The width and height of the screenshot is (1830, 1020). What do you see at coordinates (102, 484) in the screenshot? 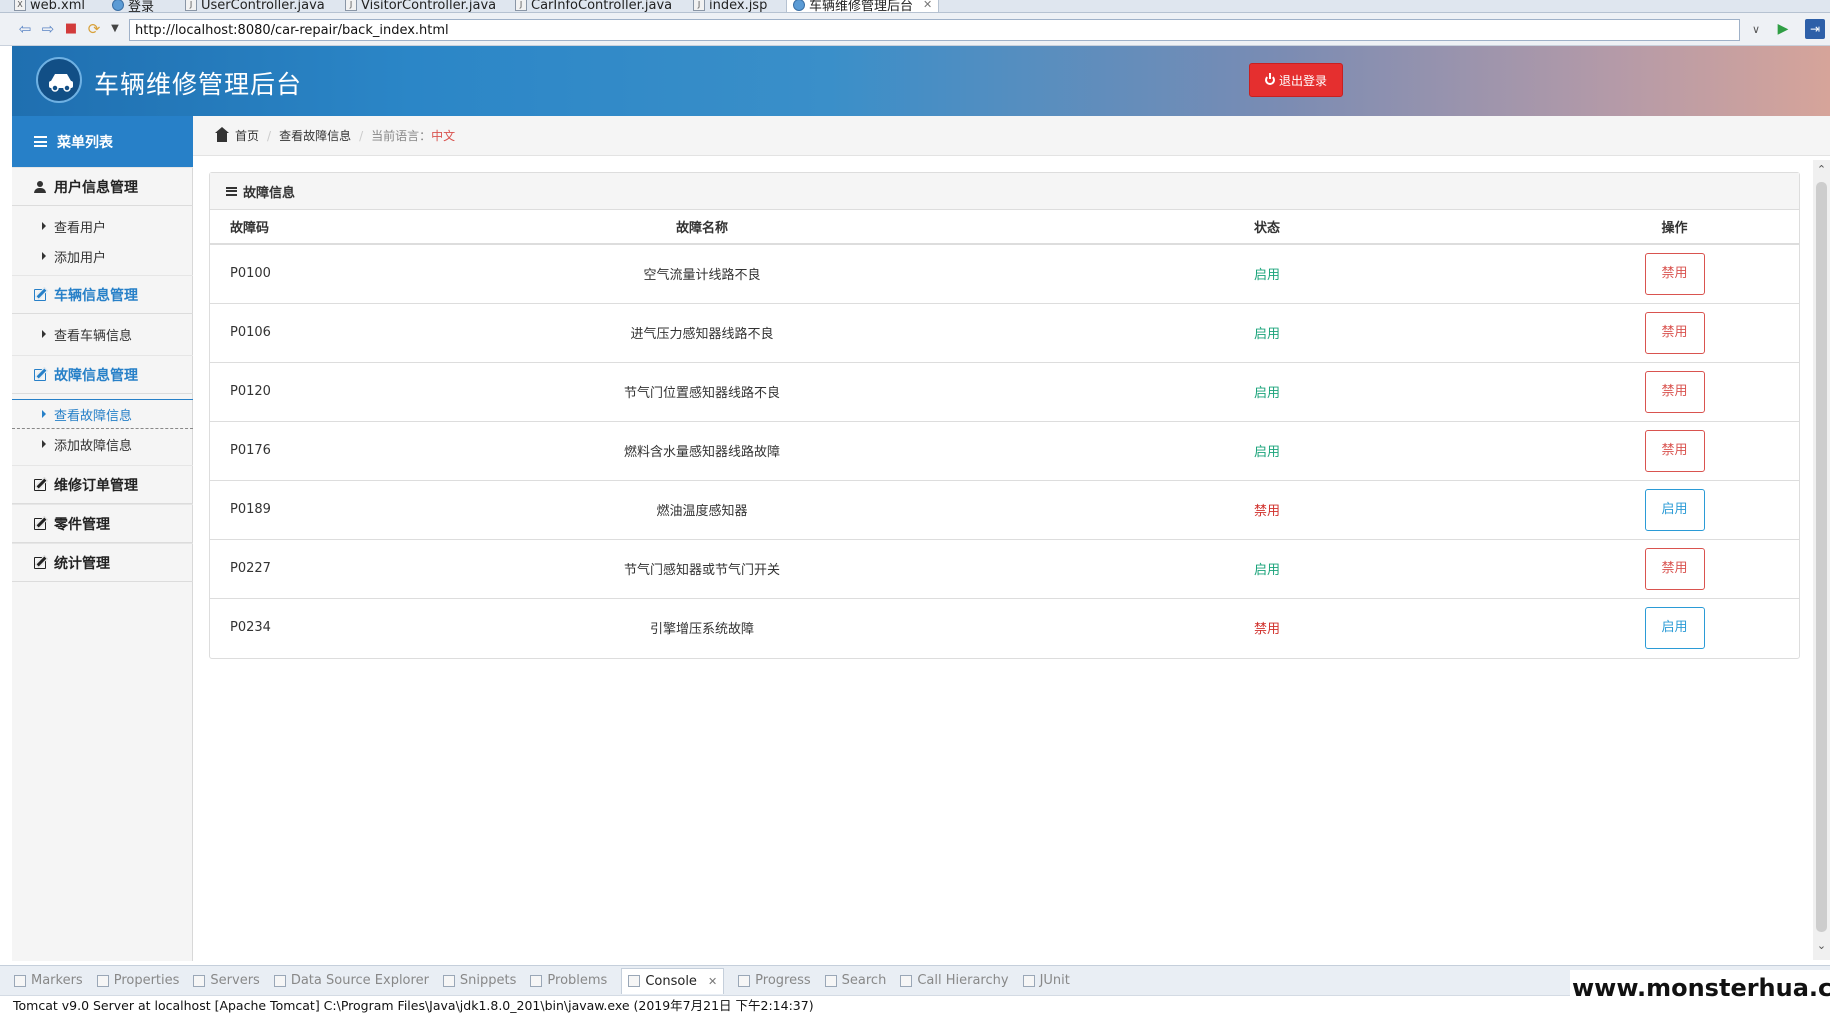
I see `sidebar-group-repair-orders: 维修订单管理` at bounding box center [102, 484].